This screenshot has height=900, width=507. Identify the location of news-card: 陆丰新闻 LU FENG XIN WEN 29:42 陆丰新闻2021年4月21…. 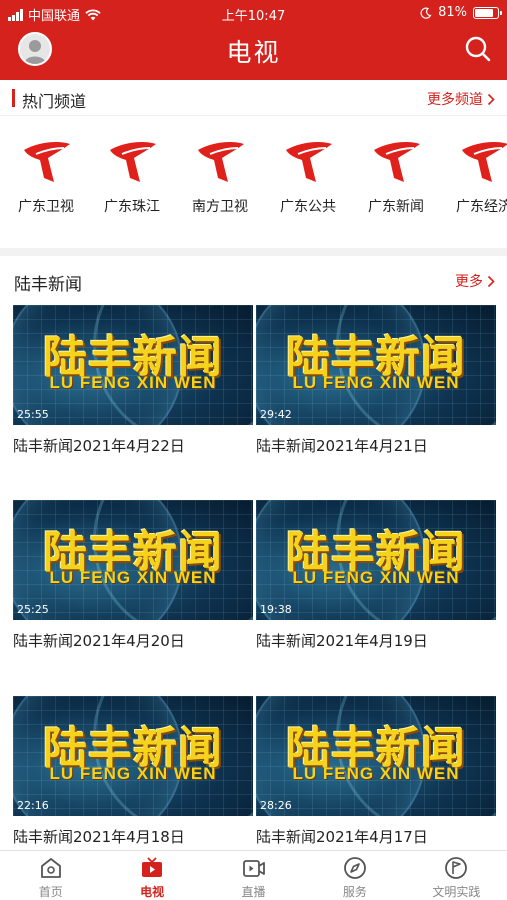
(376, 380).